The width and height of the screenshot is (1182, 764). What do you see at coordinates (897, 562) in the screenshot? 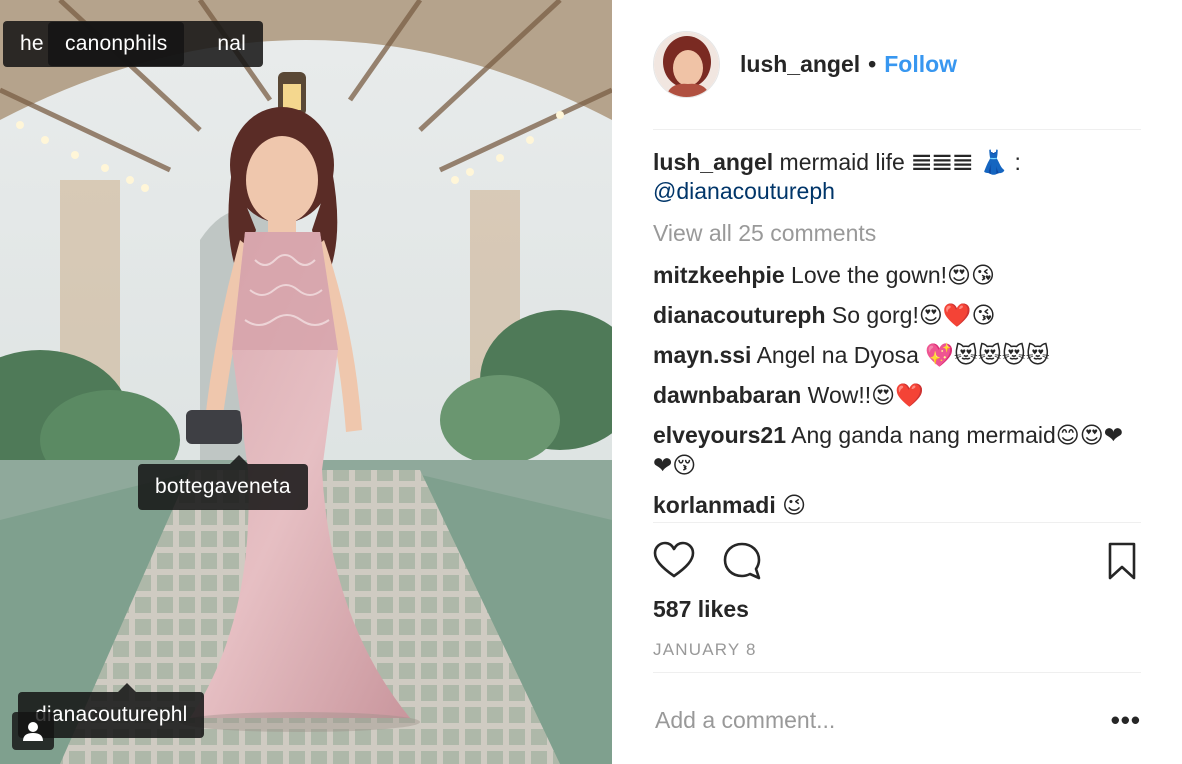
I see `post-actions` at bounding box center [897, 562].